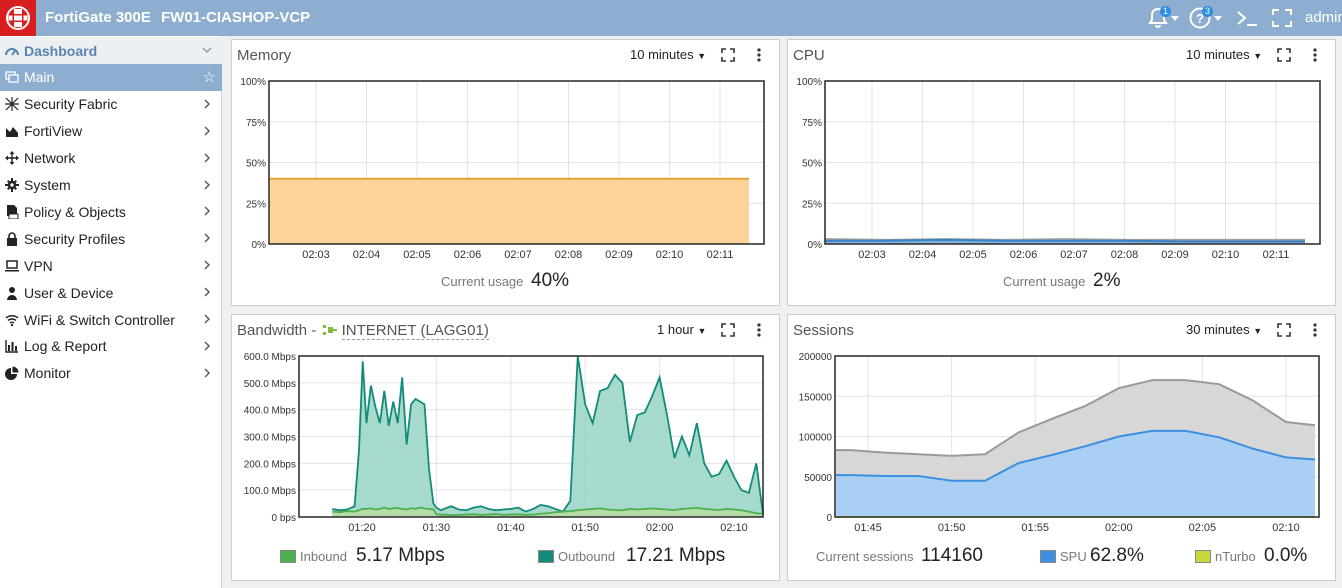  I want to click on y-tick-label: 200.0 Mbps, so click(270, 464).